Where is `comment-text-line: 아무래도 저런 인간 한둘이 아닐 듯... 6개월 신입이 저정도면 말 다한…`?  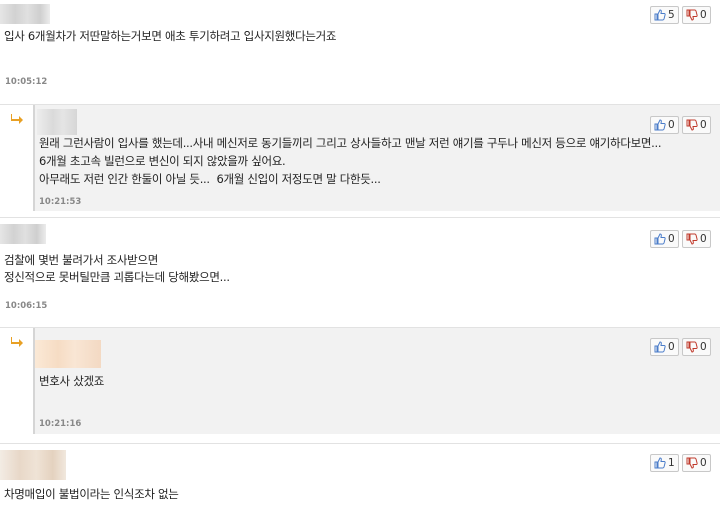
comment-text-line: 아무래도 저런 인간 한둘이 아닐 듯... 6개월 신입이 저정도면 말 다한… is located at coordinates (210, 179).